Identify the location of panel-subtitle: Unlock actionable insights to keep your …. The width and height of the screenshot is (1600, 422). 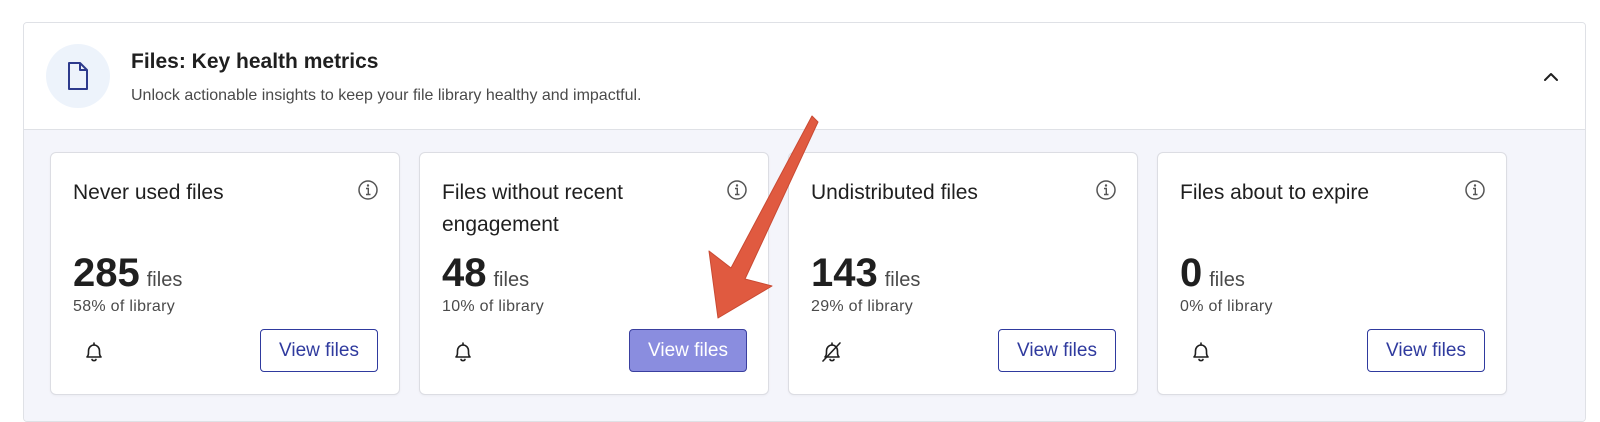
(386, 95).